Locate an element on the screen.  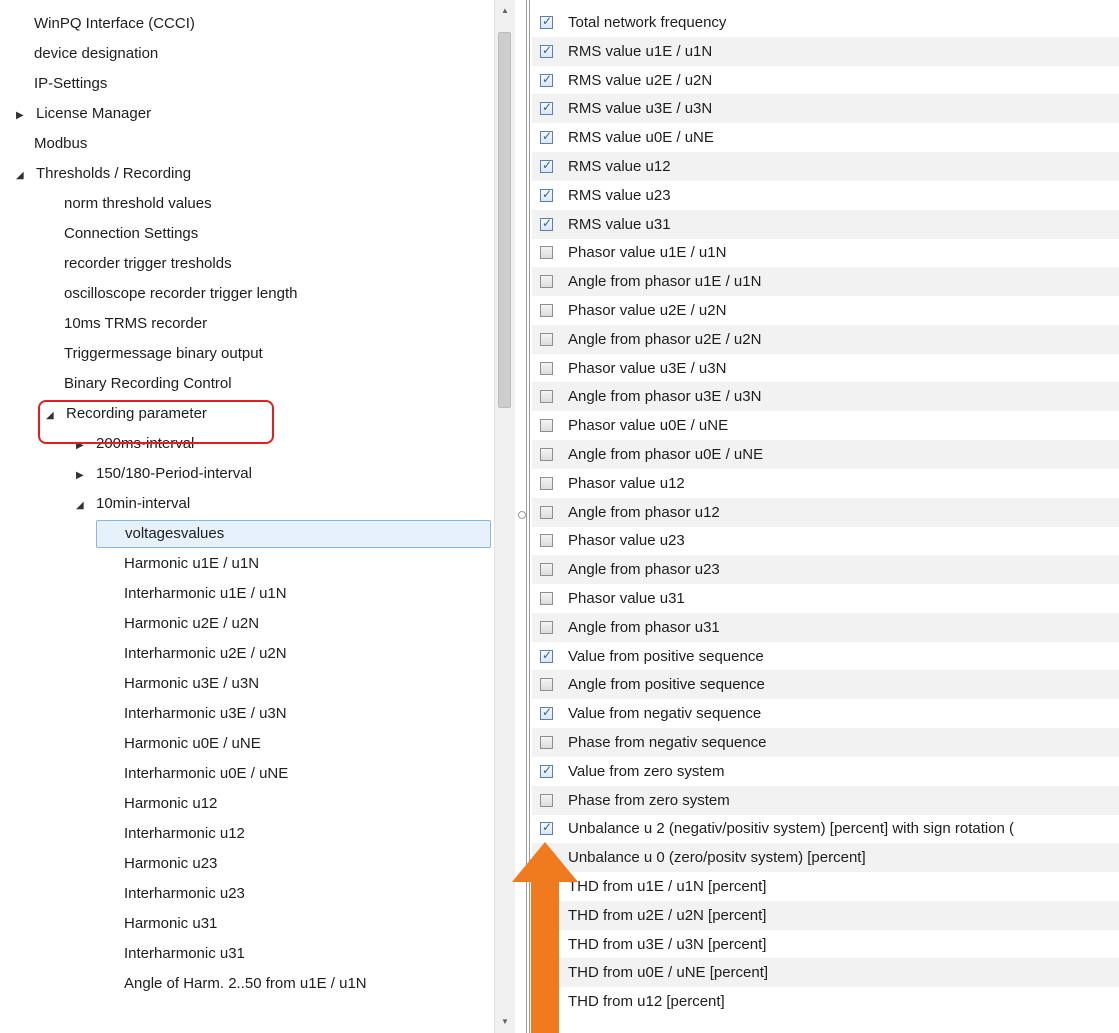
checklist-row: RMS value u31 is located at coordinates (825, 224).